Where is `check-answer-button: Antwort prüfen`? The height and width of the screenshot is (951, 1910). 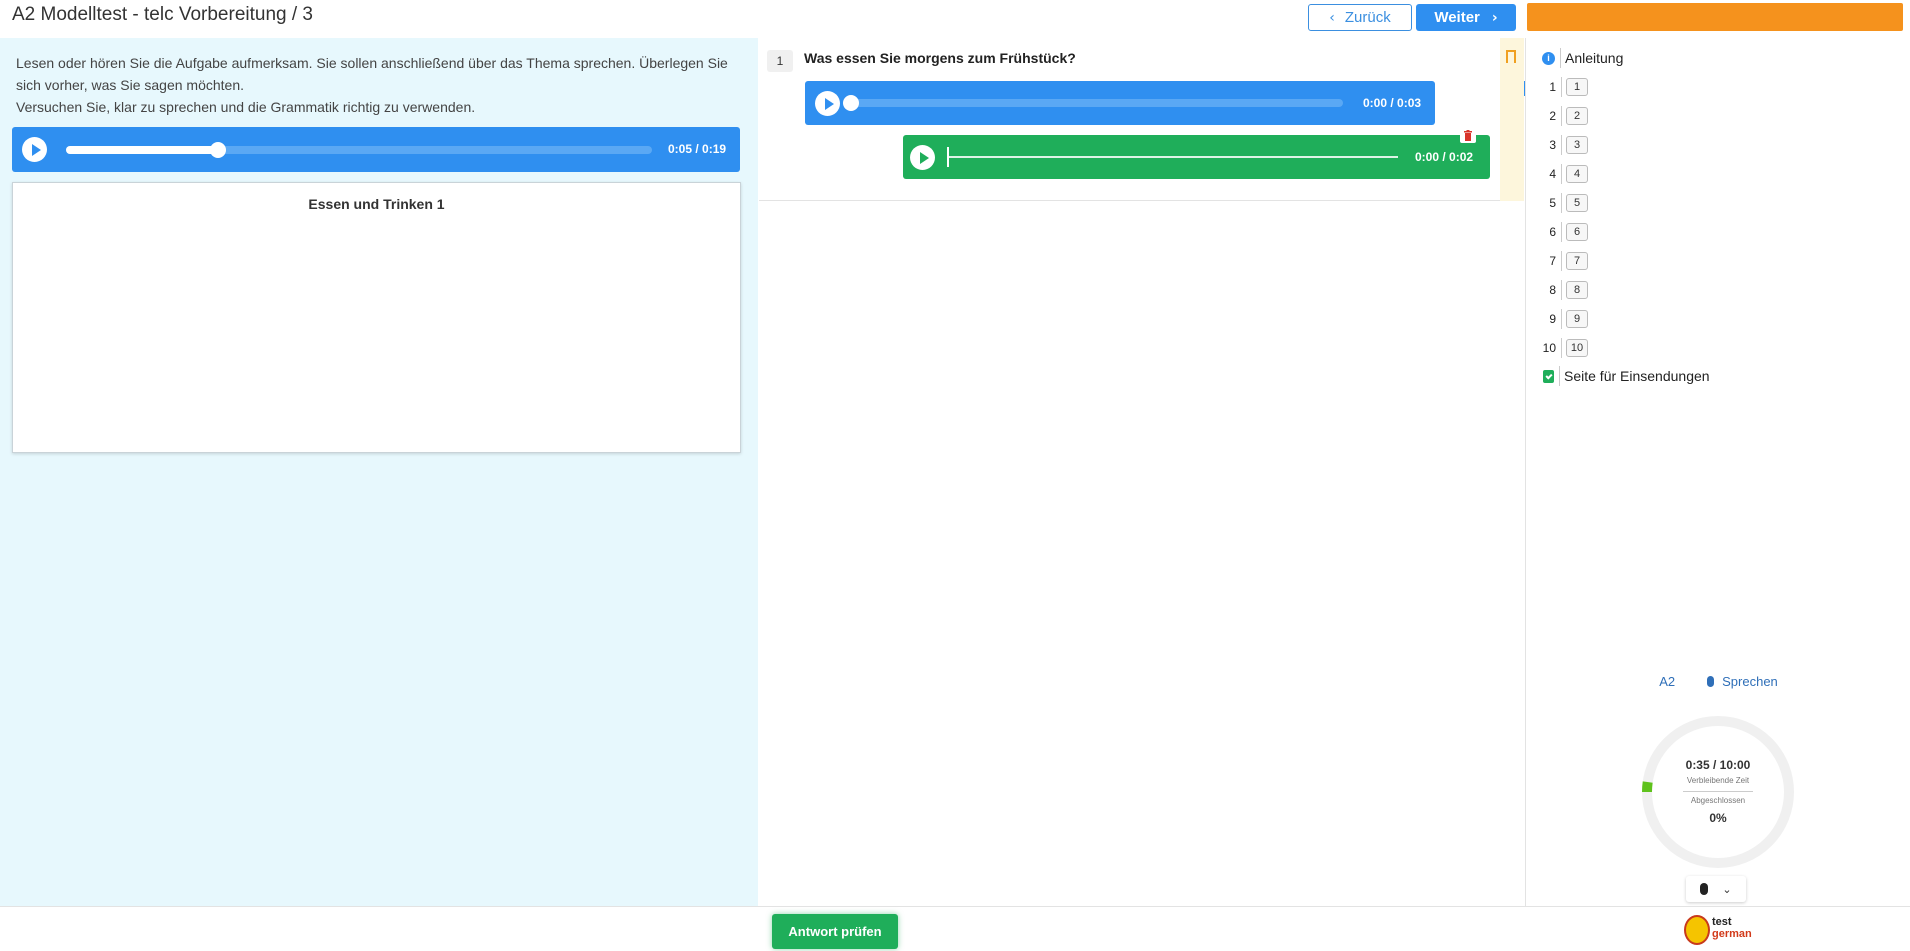 check-answer-button: Antwort prüfen is located at coordinates (835, 931).